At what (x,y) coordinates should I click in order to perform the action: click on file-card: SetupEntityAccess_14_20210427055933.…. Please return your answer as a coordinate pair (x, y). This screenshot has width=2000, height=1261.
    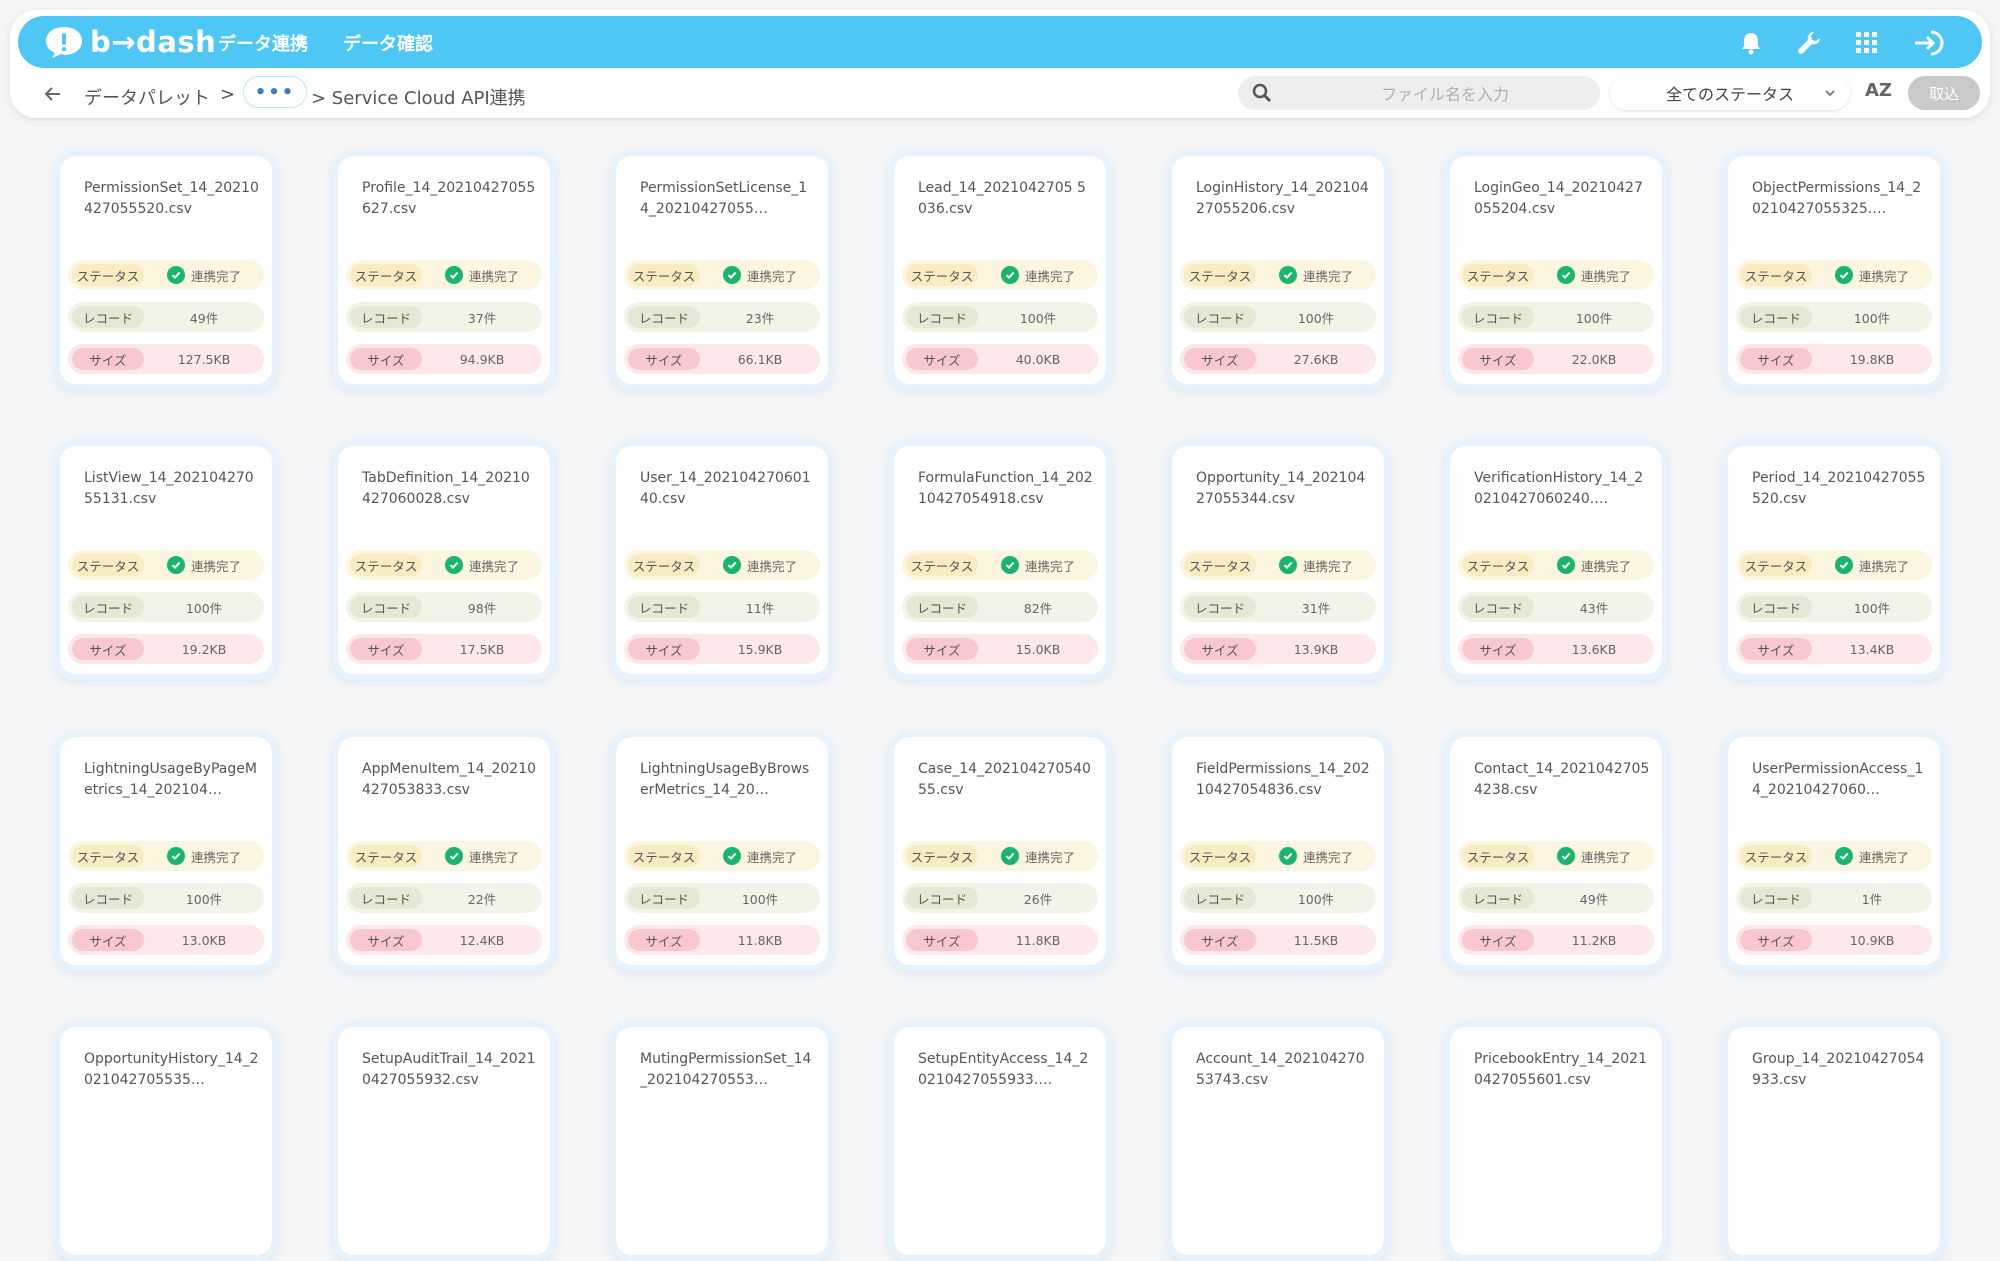
    Looking at the image, I should click on (1000, 1141).